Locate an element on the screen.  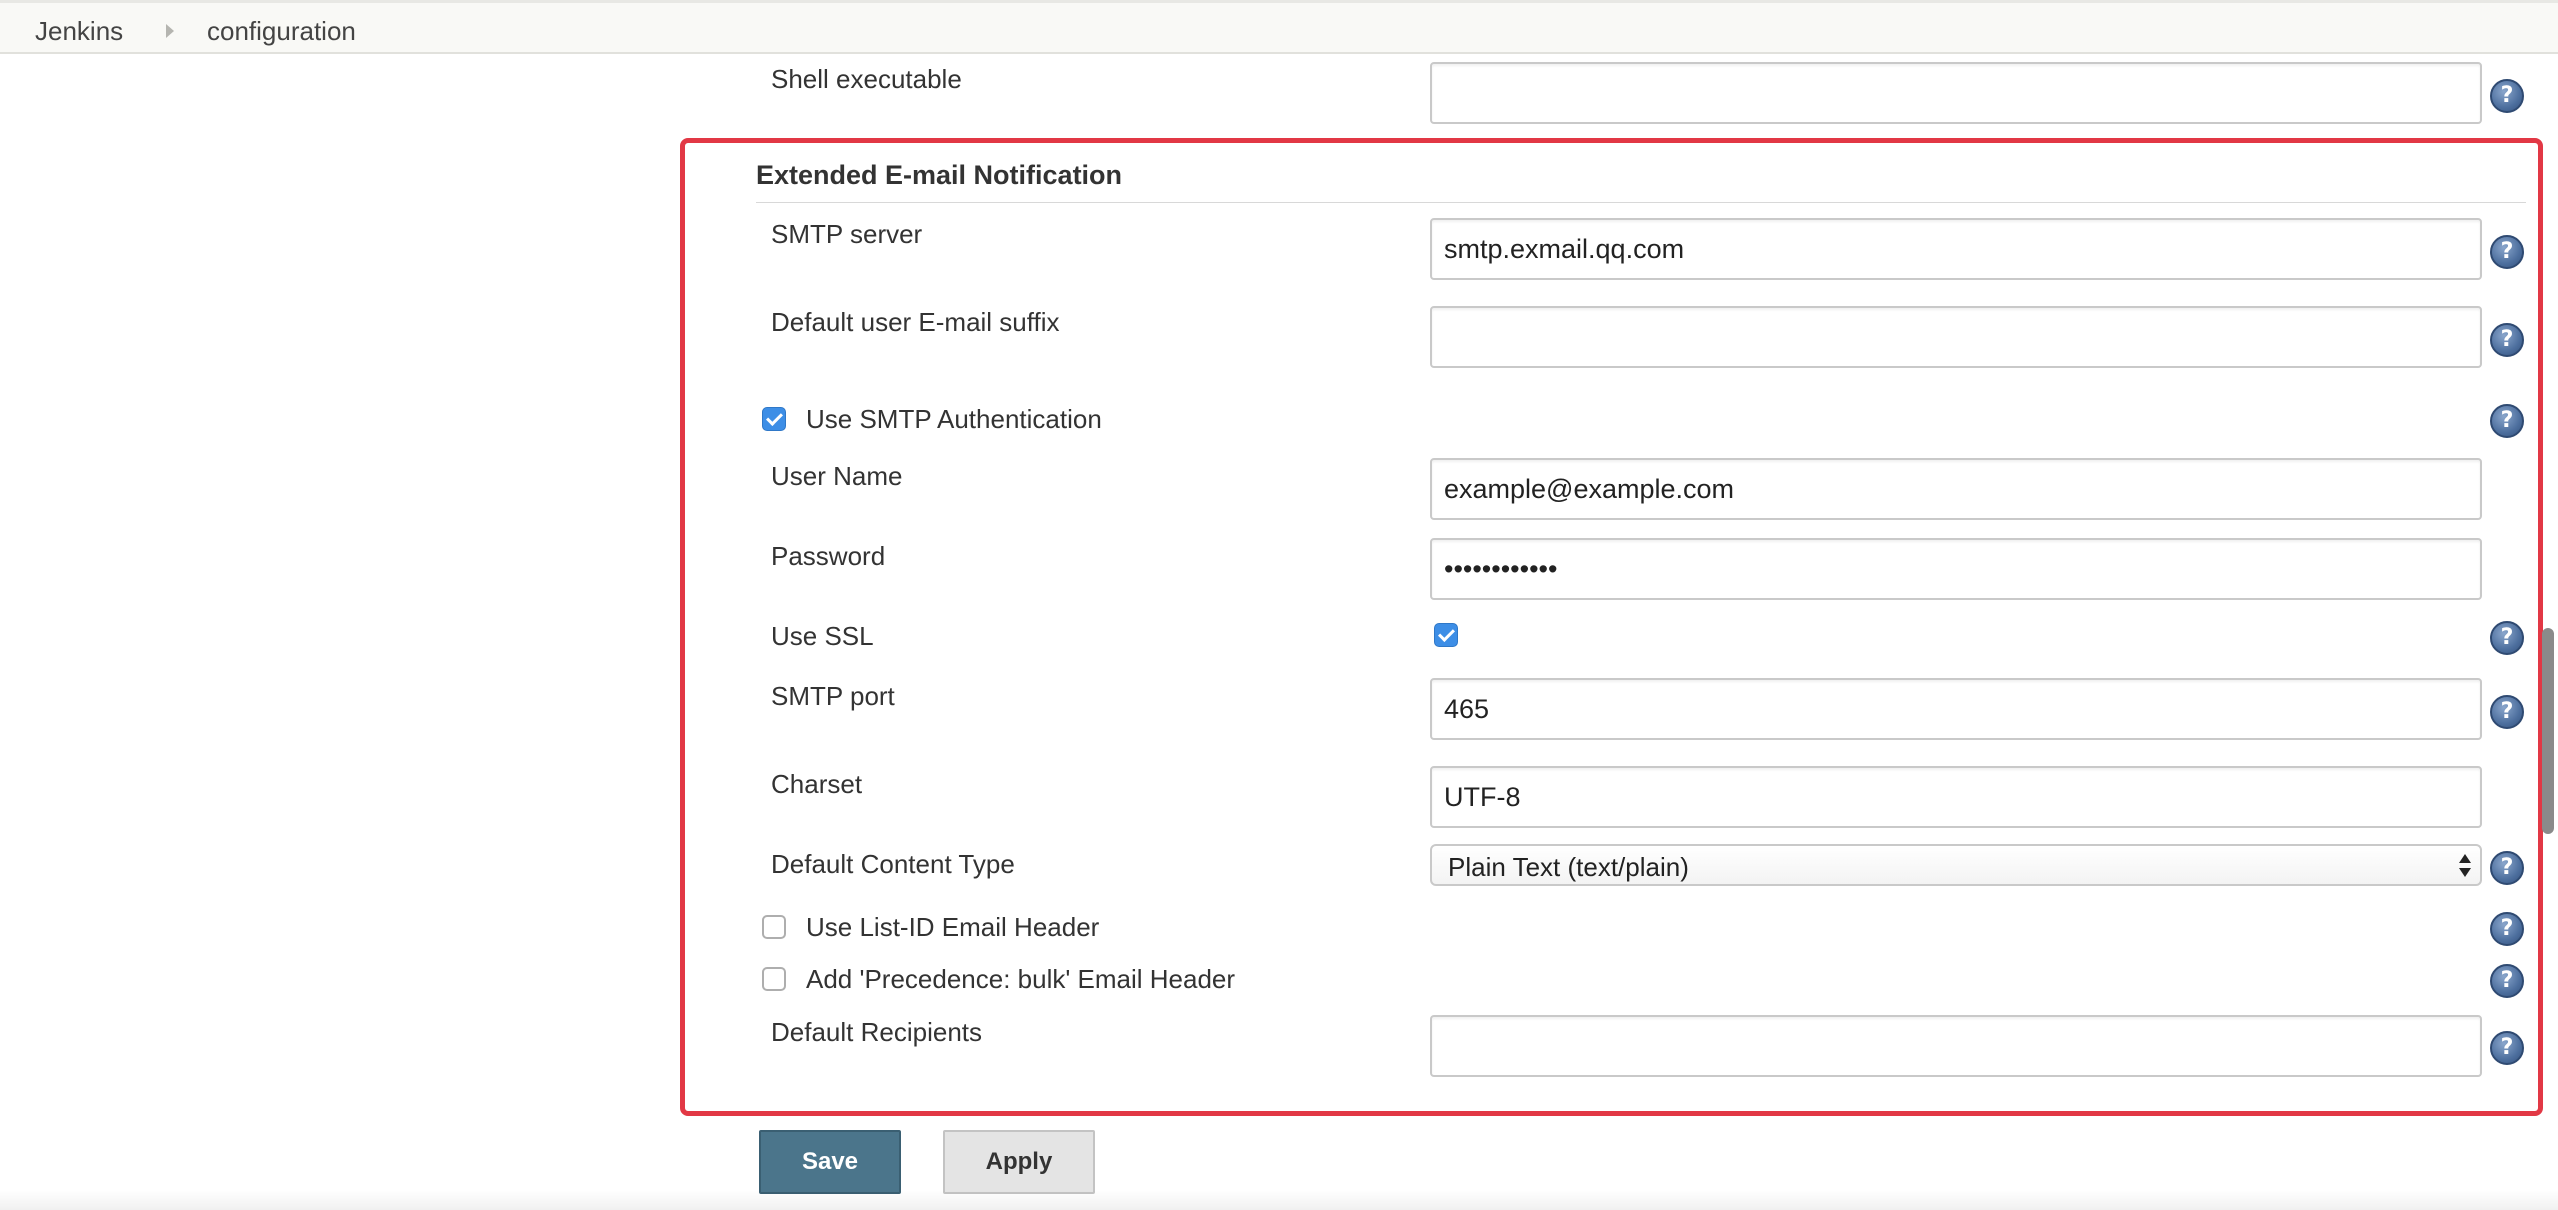
user-name-label: User Name is located at coordinates (837, 476).